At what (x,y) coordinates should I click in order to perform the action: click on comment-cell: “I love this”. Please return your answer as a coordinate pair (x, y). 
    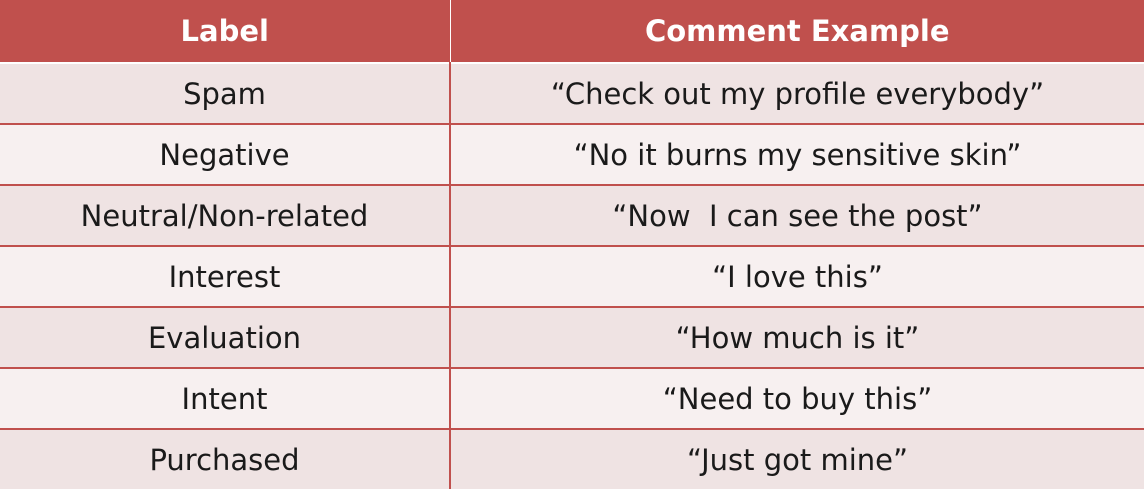
    Looking at the image, I should click on (797, 276).